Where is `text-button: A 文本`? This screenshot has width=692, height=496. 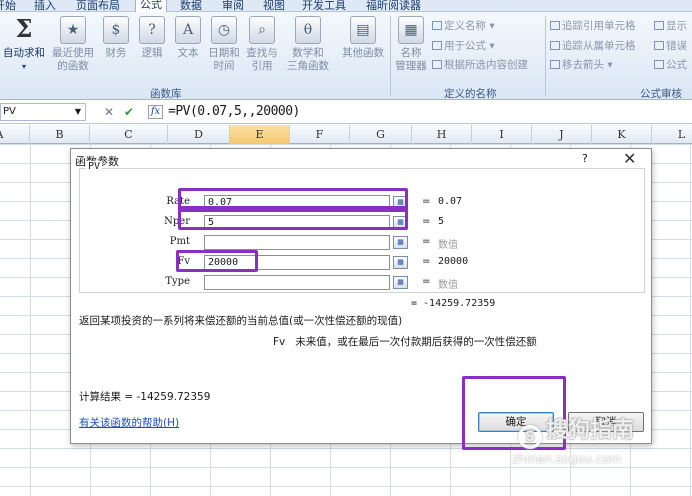 text-button: A 文本 is located at coordinates (188, 38).